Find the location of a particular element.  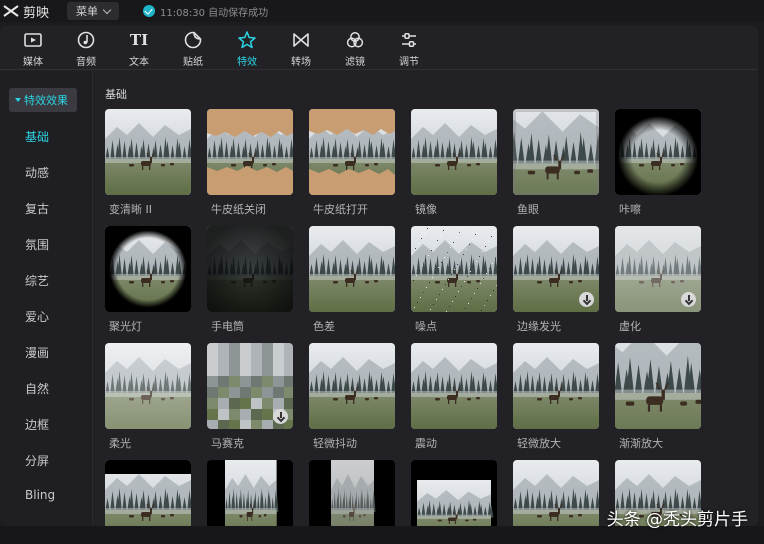

autosave-status: 11:08:30 自动保存成功 is located at coordinates (205, 11).